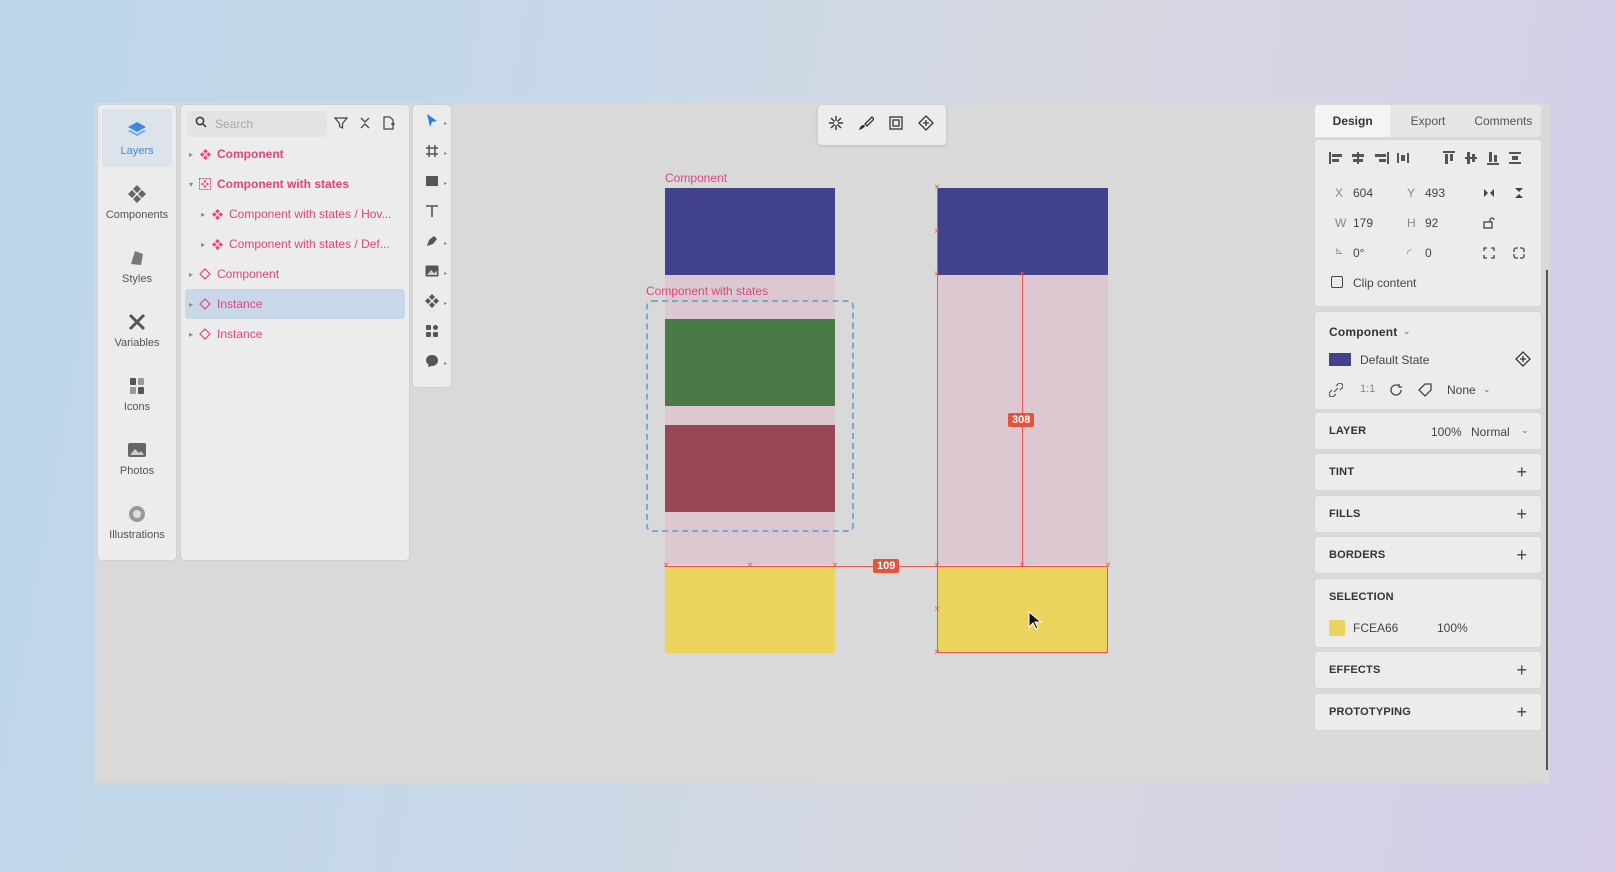 Image resolution: width=1616 pixels, height=872 pixels. I want to click on expand-icon, so click(1489, 255).